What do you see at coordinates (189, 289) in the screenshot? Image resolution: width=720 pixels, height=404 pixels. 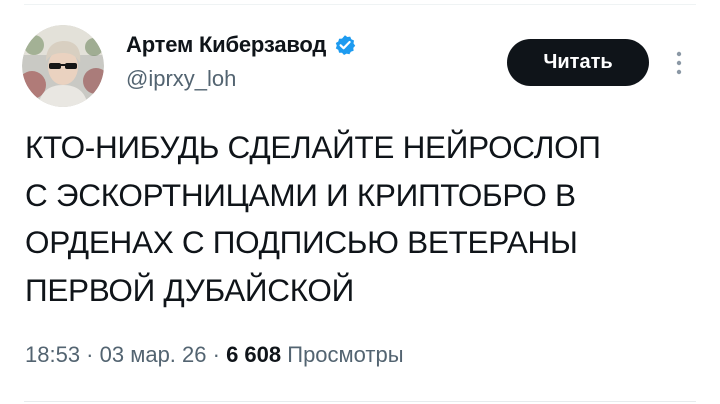 I see `tweet-text-line: ПЕРВОЙ ДУБАЙСКОЙ` at bounding box center [189, 289].